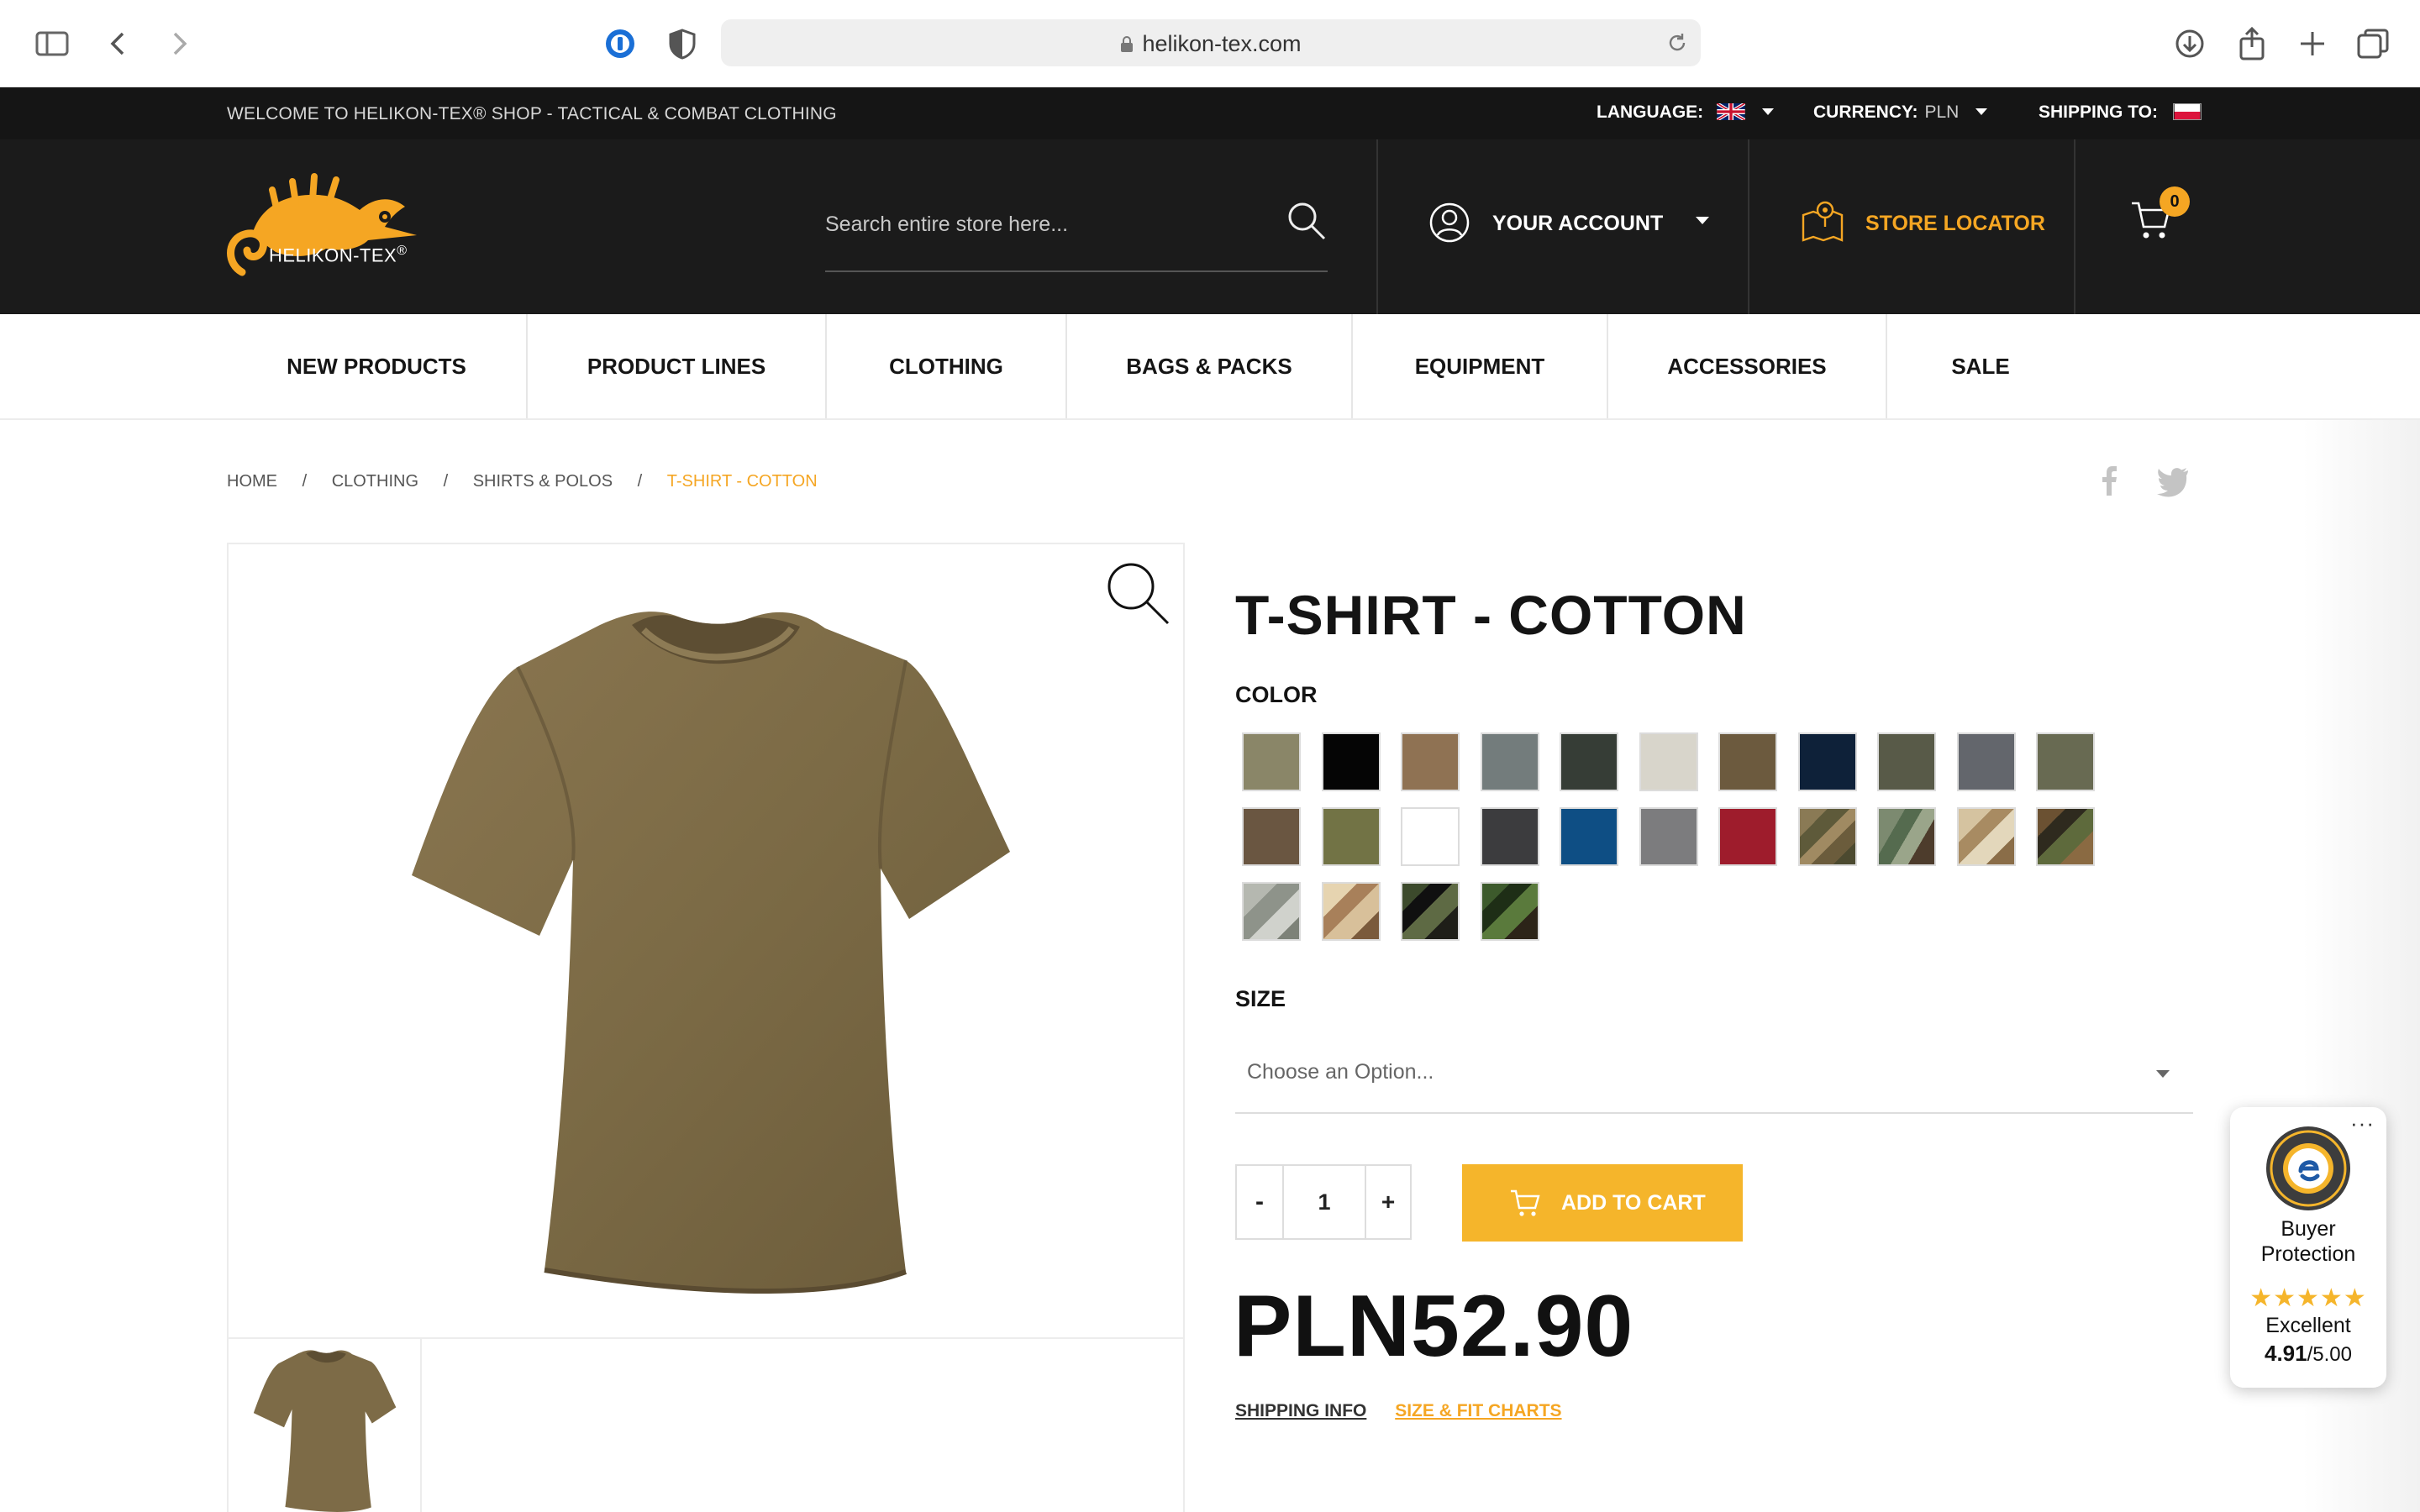 Image resolution: width=2420 pixels, height=1512 pixels. I want to click on twitter-icon, so click(2172, 480).